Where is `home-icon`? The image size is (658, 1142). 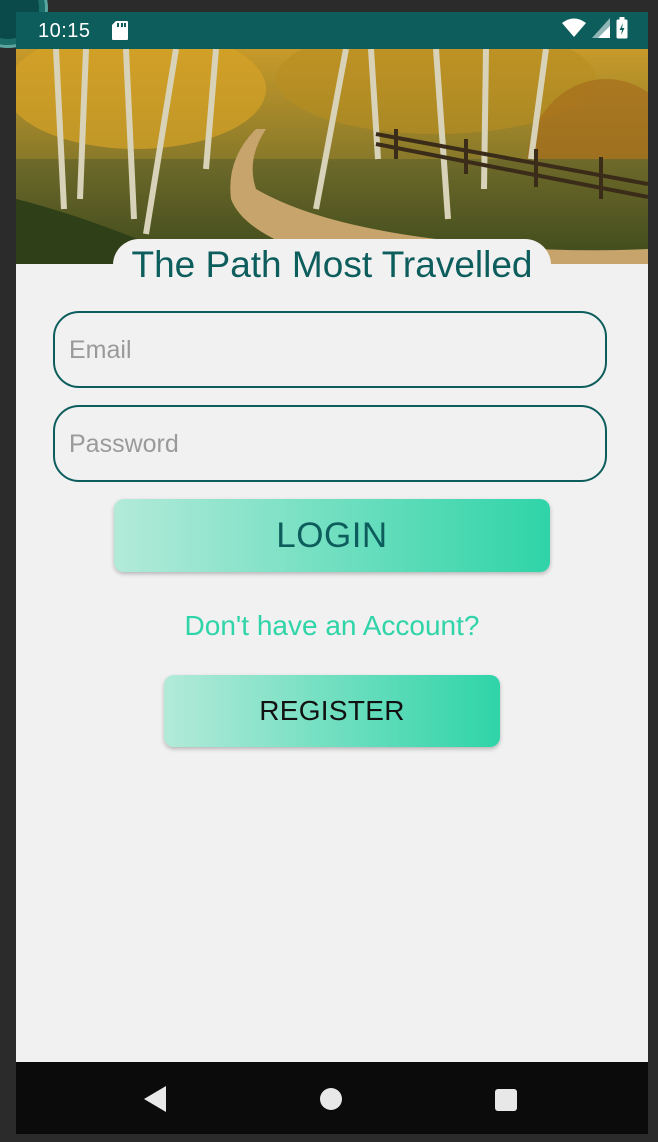
home-icon is located at coordinates (331, 1099).